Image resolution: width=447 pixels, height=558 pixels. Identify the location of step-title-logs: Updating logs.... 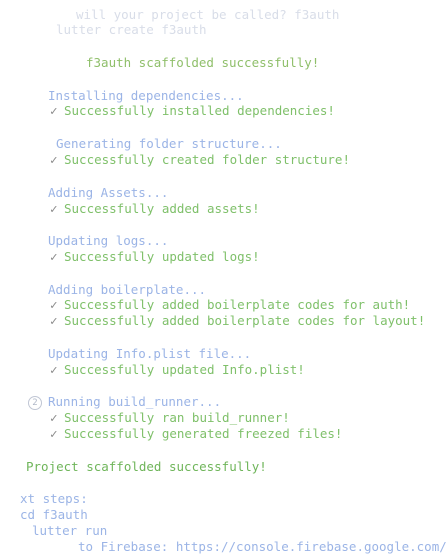
(108, 240).